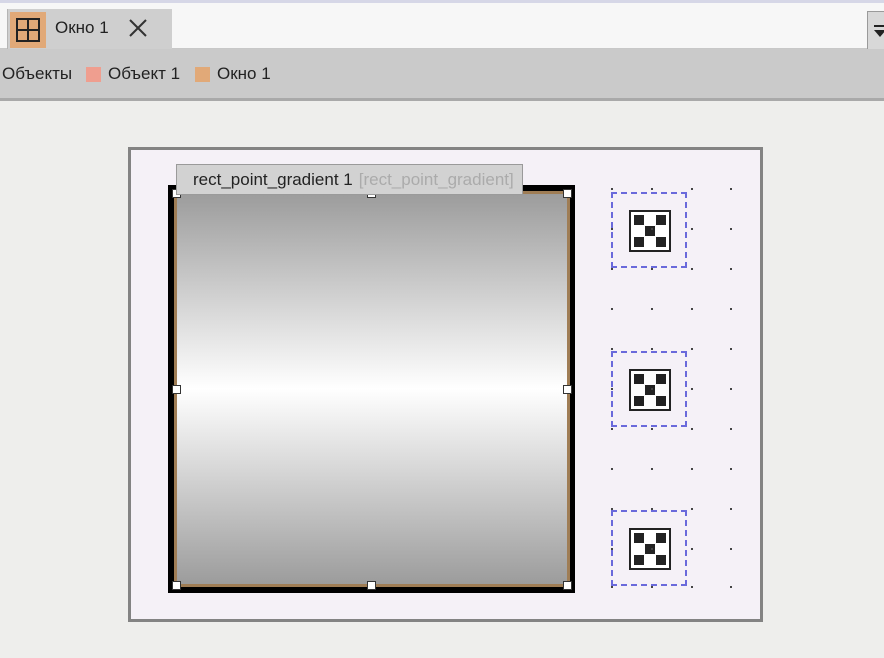  I want to click on breadcrumb-item-window-1: Окно 1, so click(244, 74).